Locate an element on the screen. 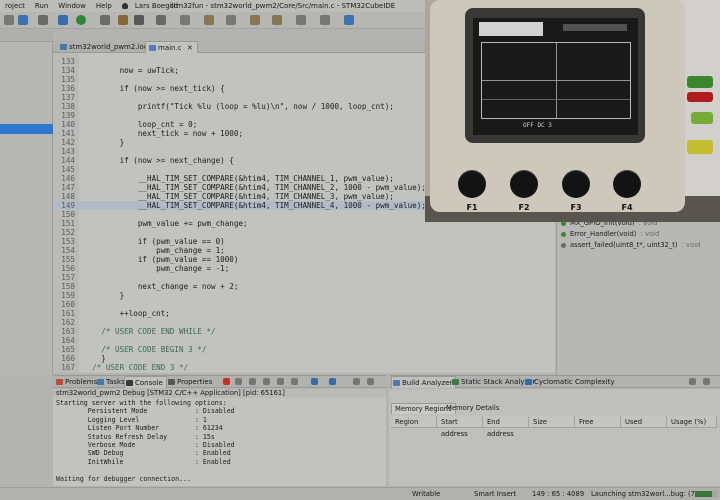  outline-item-assert-failed: assert_failed(uint8_t*, uint32_t) : void is located at coordinates (630, 245).